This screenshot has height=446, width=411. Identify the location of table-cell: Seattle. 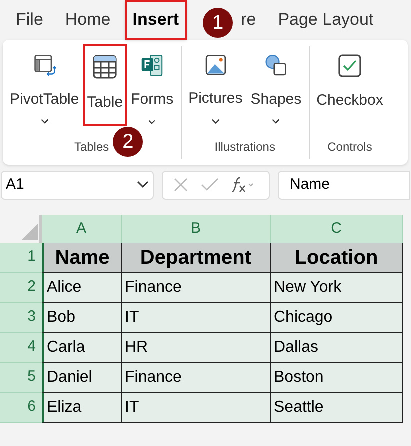
(337, 408).